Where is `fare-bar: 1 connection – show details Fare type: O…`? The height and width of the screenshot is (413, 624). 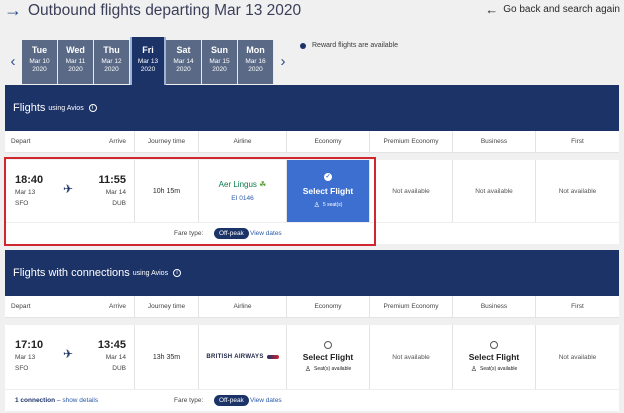
fare-bar: 1 connection – show details Fare type: O… is located at coordinates (312, 400).